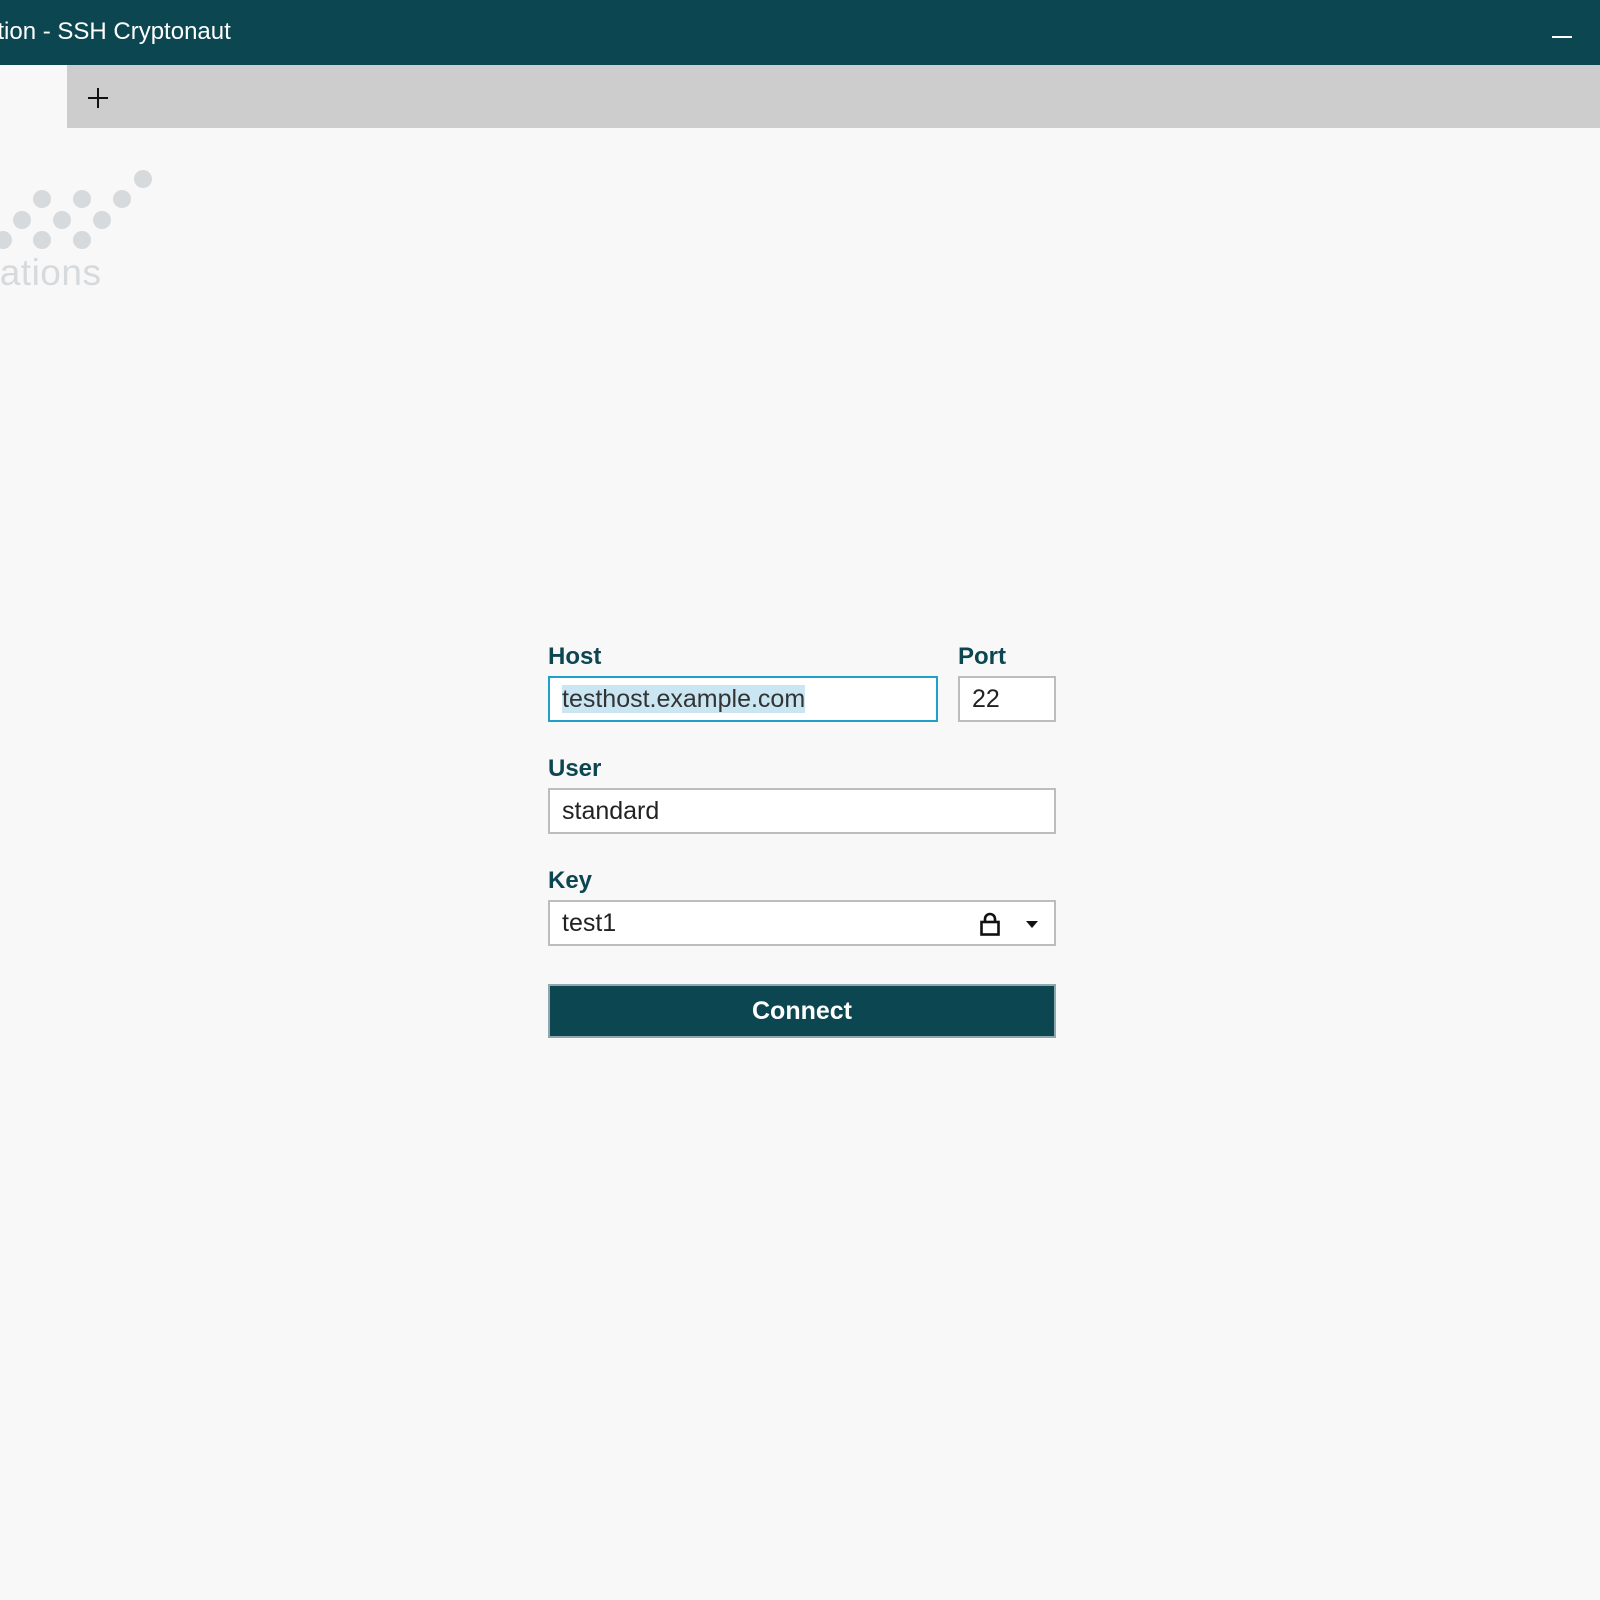 Image resolution: width=1600 pixels, height=1600 pixels. Describe the element at coordinates (1032, 924) in the screenshot. I see `chevron-down-icon` at that location.